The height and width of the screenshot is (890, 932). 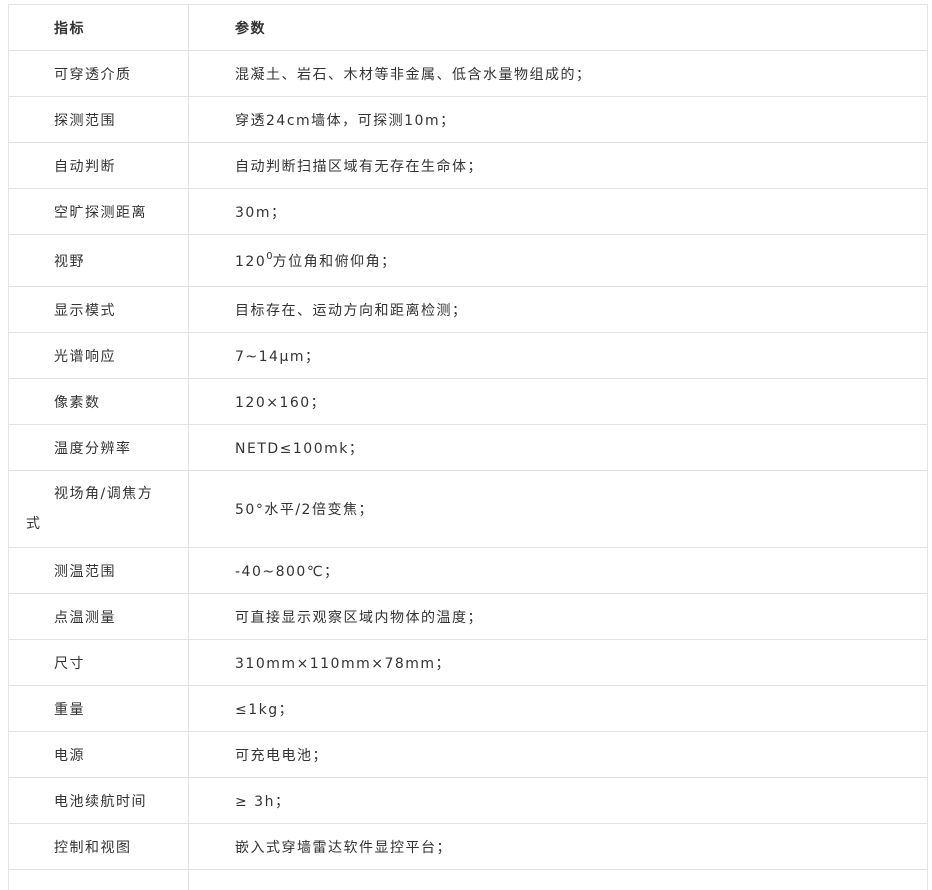 I want to click on table-row: 自动判断 自动判断扫描区域有无存在生命体；, so click(x=468, y=165).